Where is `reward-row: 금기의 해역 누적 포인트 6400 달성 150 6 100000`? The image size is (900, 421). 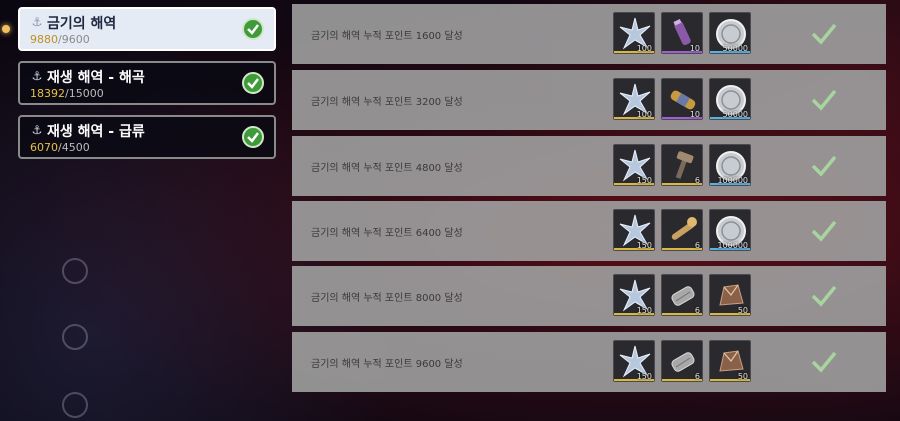 reward-row: 금기의 해역 누적 포인트 6400 달성 150 6 100000 is located at coordinates (589, 231).